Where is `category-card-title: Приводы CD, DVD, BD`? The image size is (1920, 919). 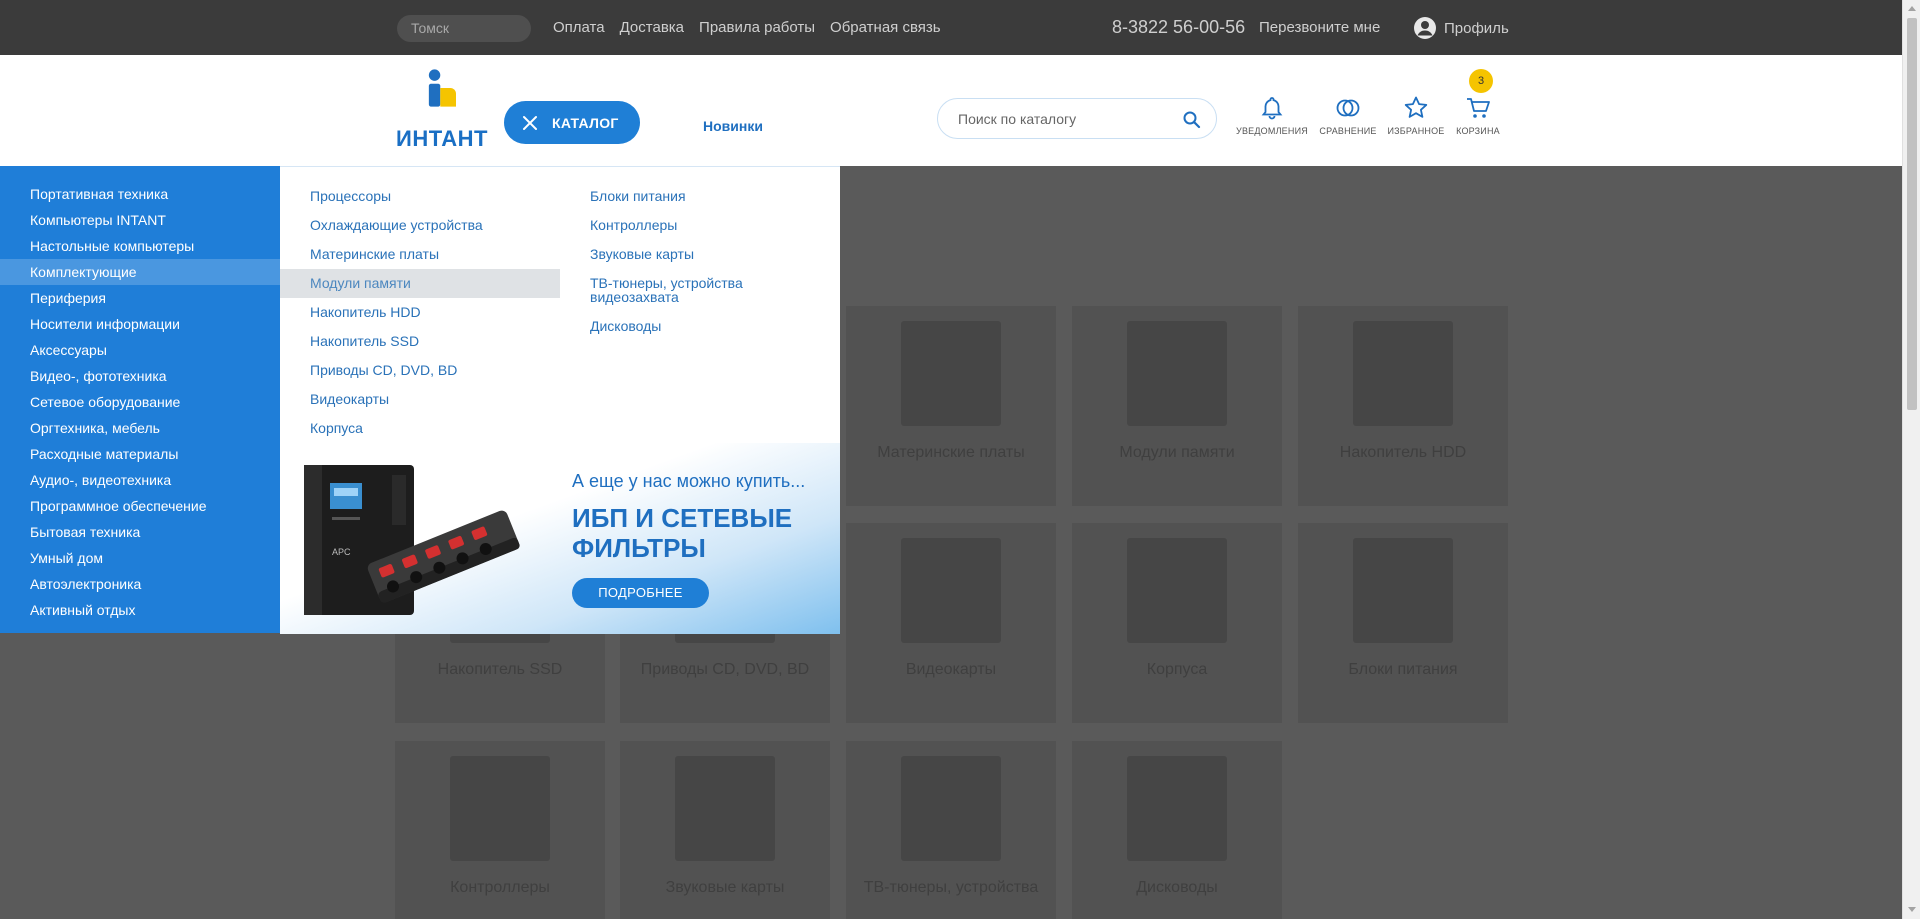
category-card-title: Приводы CD, DVD, BD is located at coordinates (725, 669).